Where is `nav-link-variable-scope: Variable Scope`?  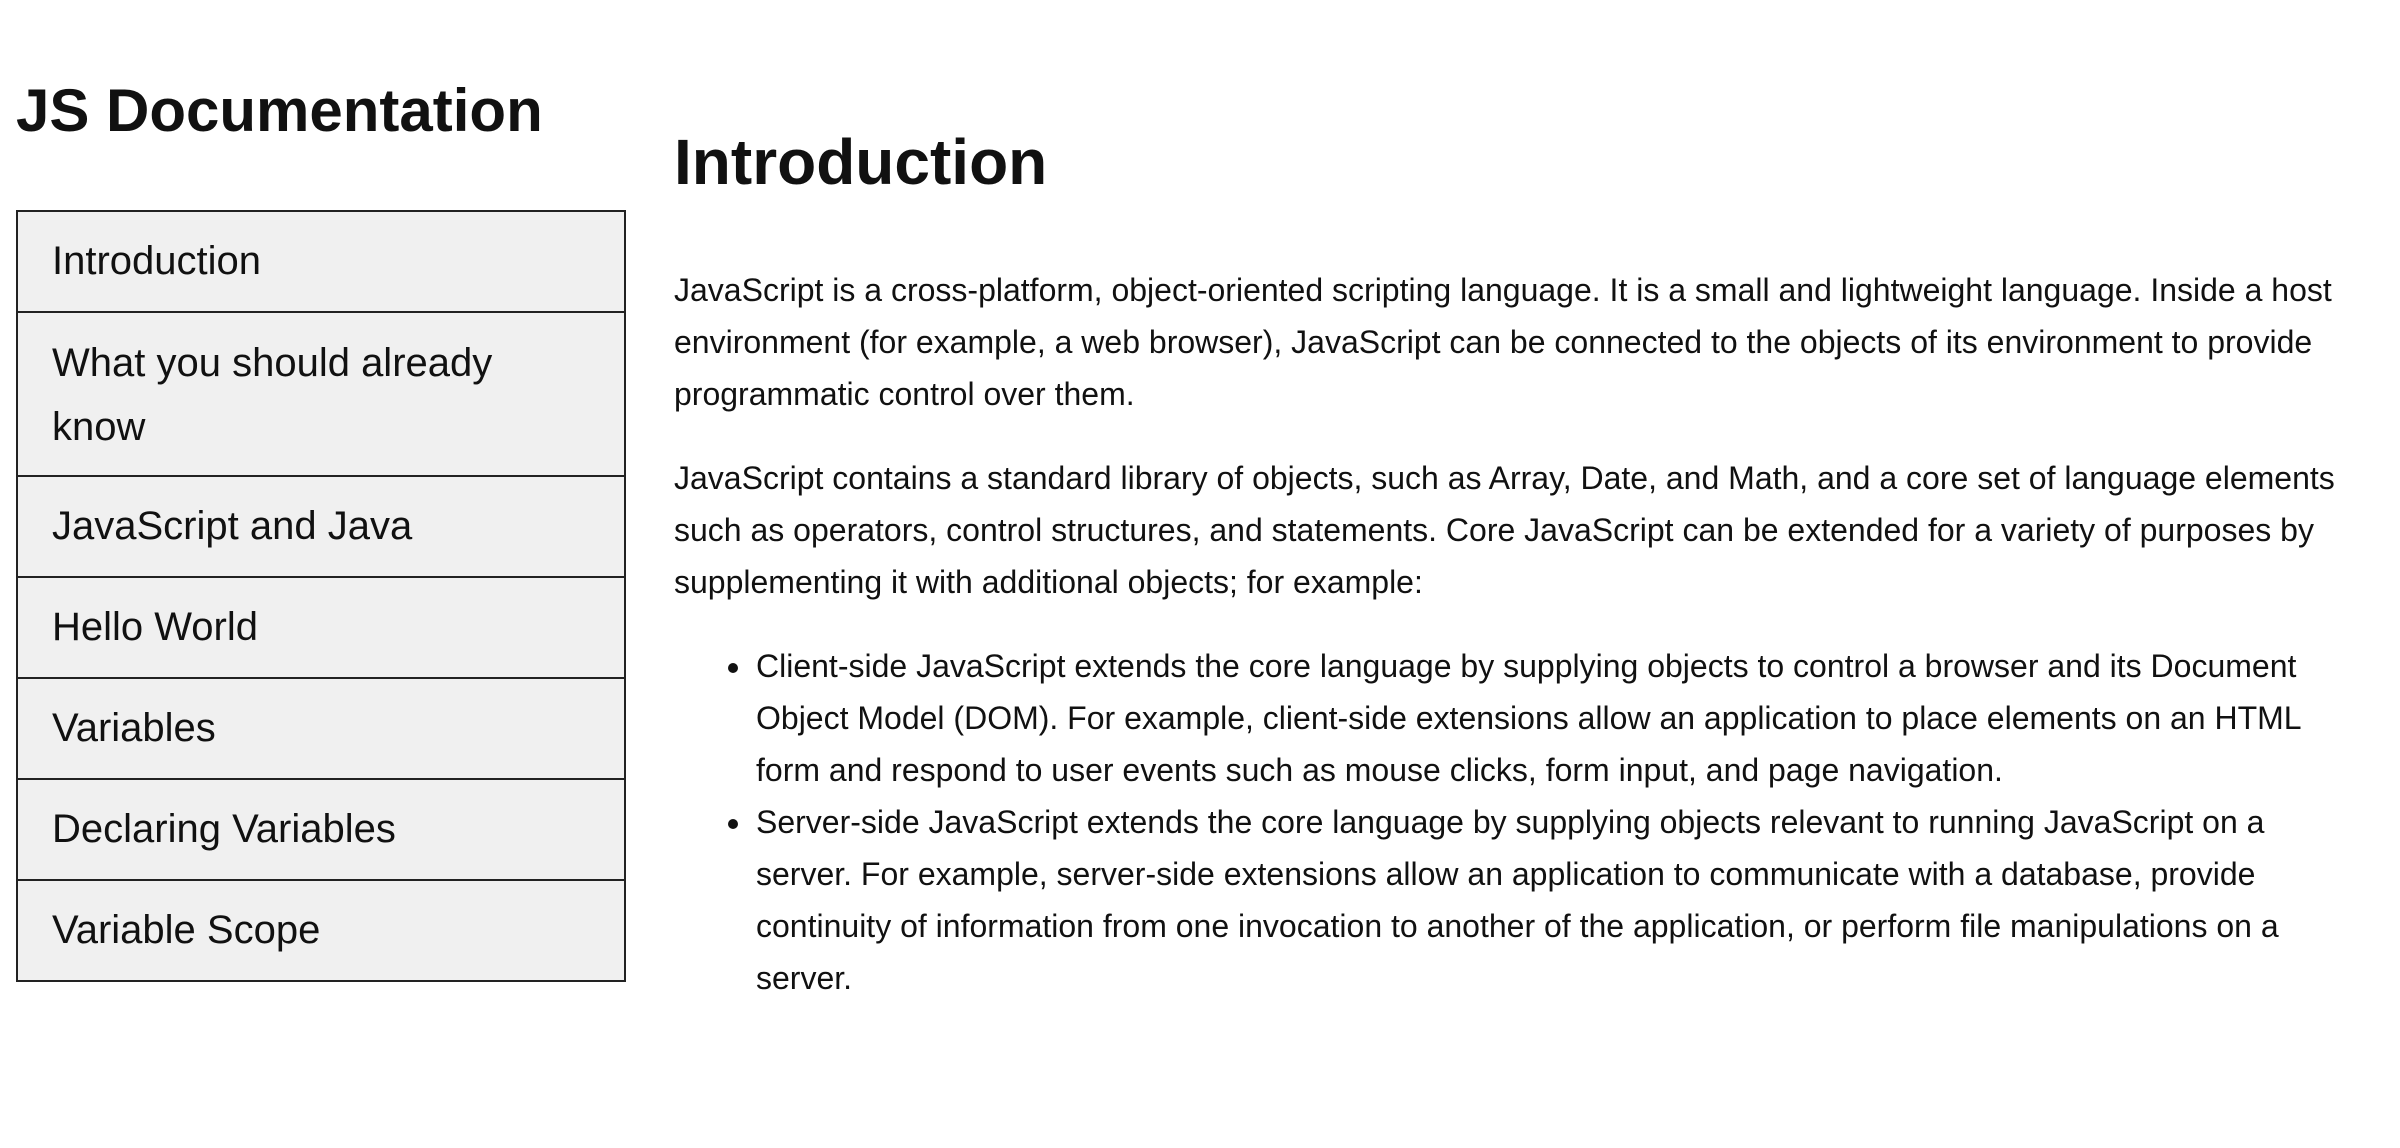 nav-link-variable-scope: Variable Scope is located at coordinates (321, 931).